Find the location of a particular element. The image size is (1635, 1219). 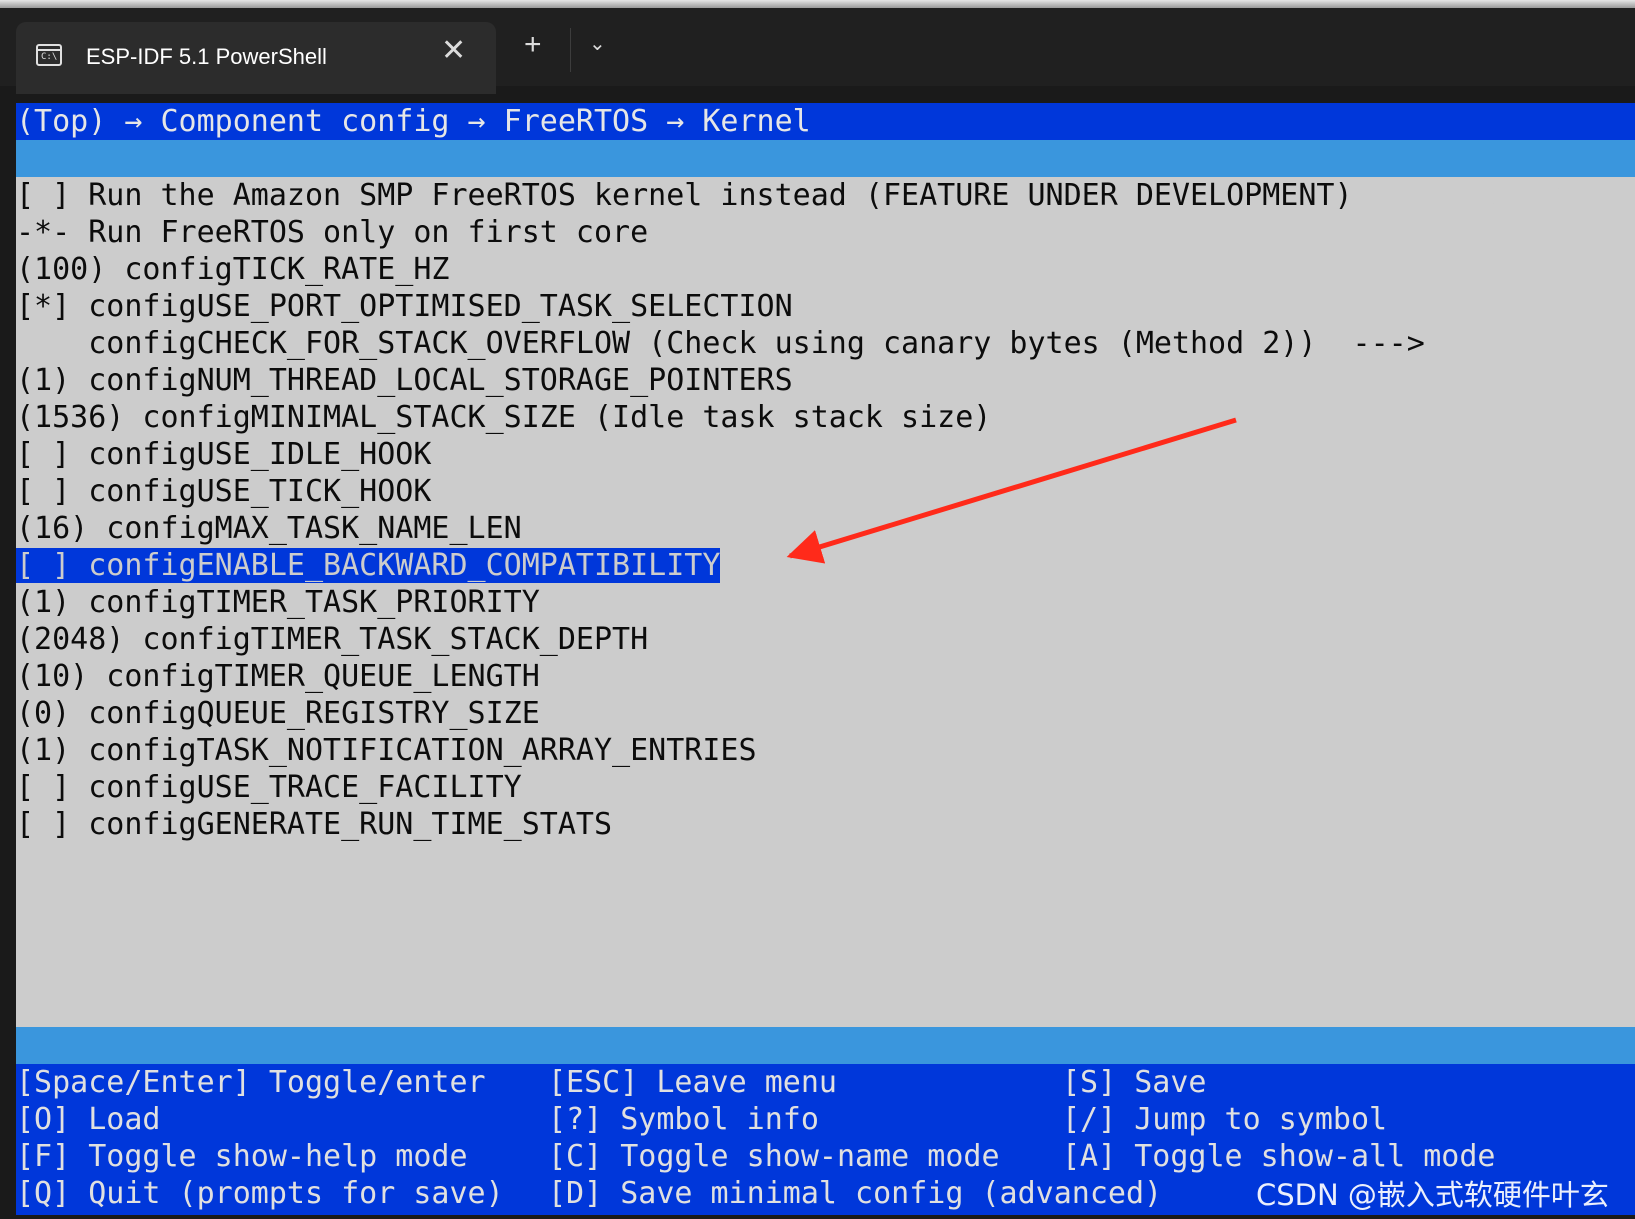

watermark: CSDN @嵌入式软硬件叶玄 is located at coordinates (1432, 1195).